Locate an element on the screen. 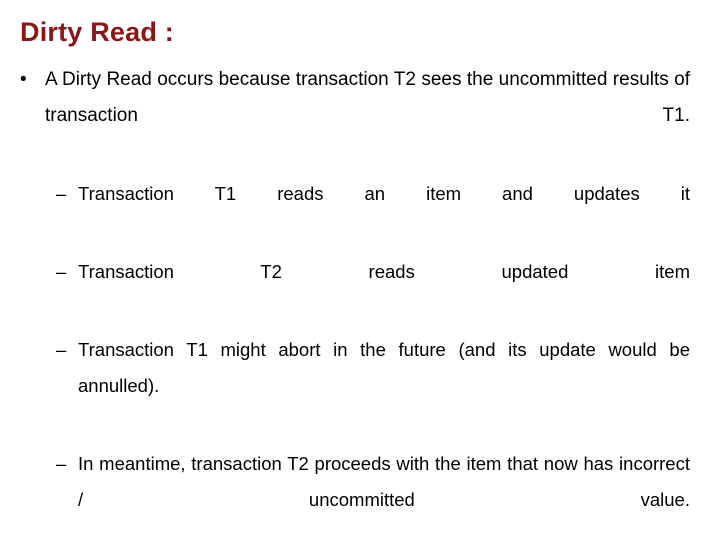 The width and height of the screenshot is (720, 540). bullet-item-level2: – Transaction T2 reads updated item is located at coordinates (360, 290).